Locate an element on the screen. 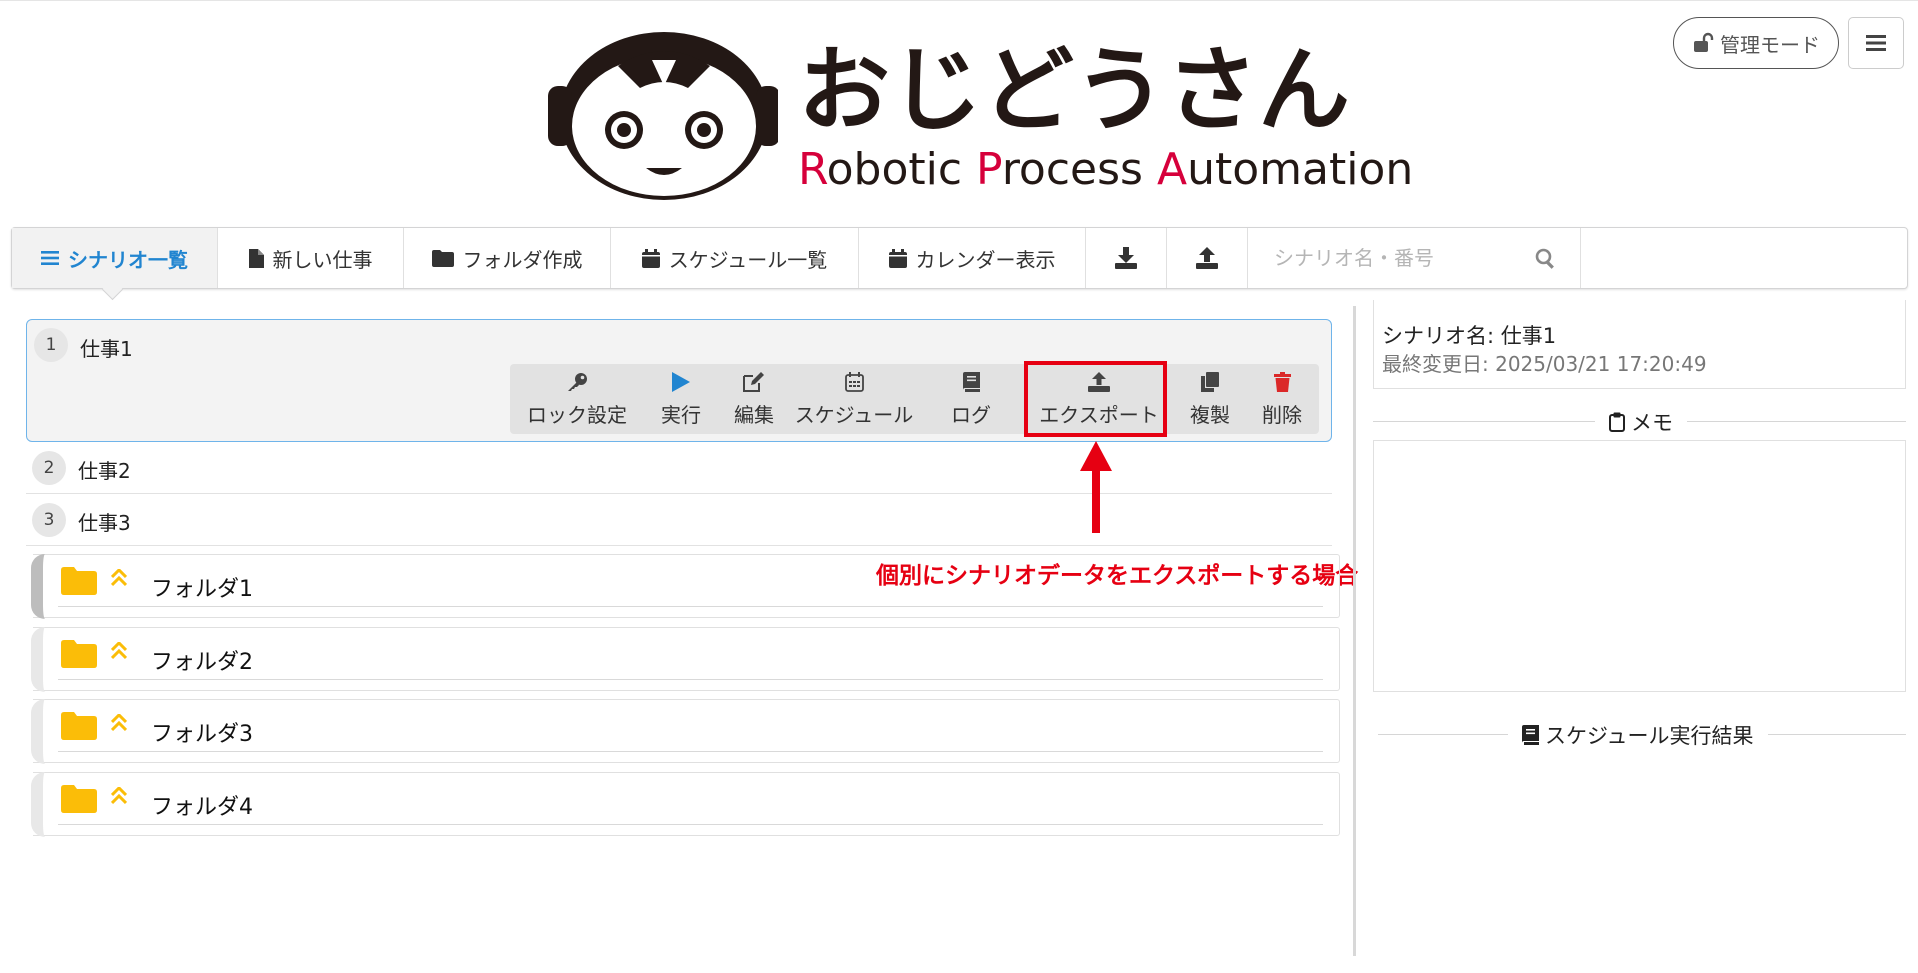 The width and height of the screenshot is (1918, 973). main-toolbar: シナリオ一覧 新しい仕事 フォルダ作成 スケジュール一覧 カレンダー表示 is located at coordinates (959, 258).